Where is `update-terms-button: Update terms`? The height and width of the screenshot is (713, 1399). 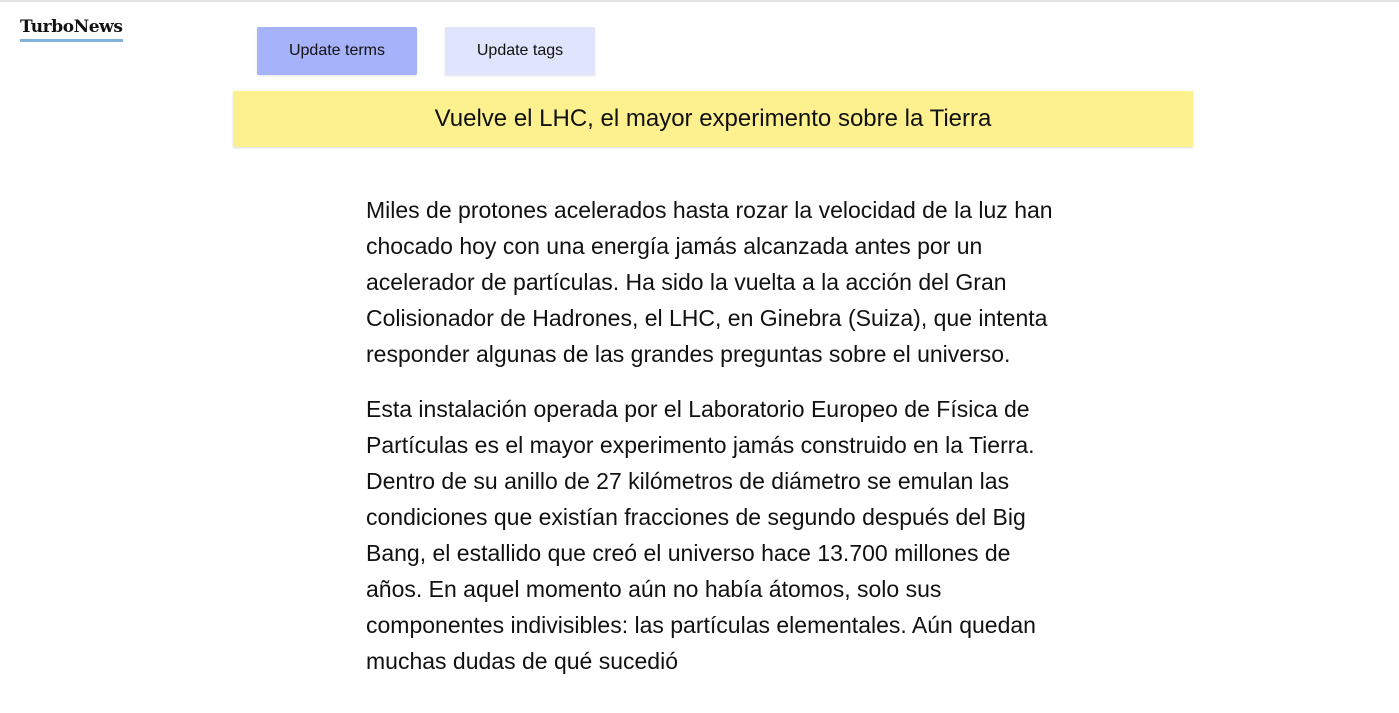 update-terms-button: Update terms is located at coordinates (337, 51).